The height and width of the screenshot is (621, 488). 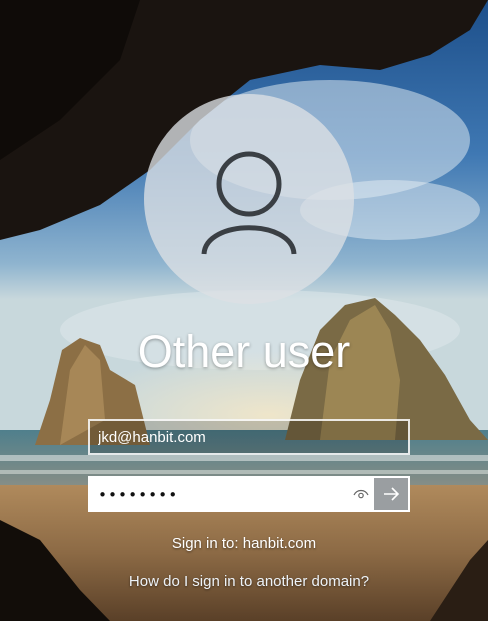 I want to click on sign-in-domain-label: Sign in to: hanbit.com, so click(x=244, y=543).